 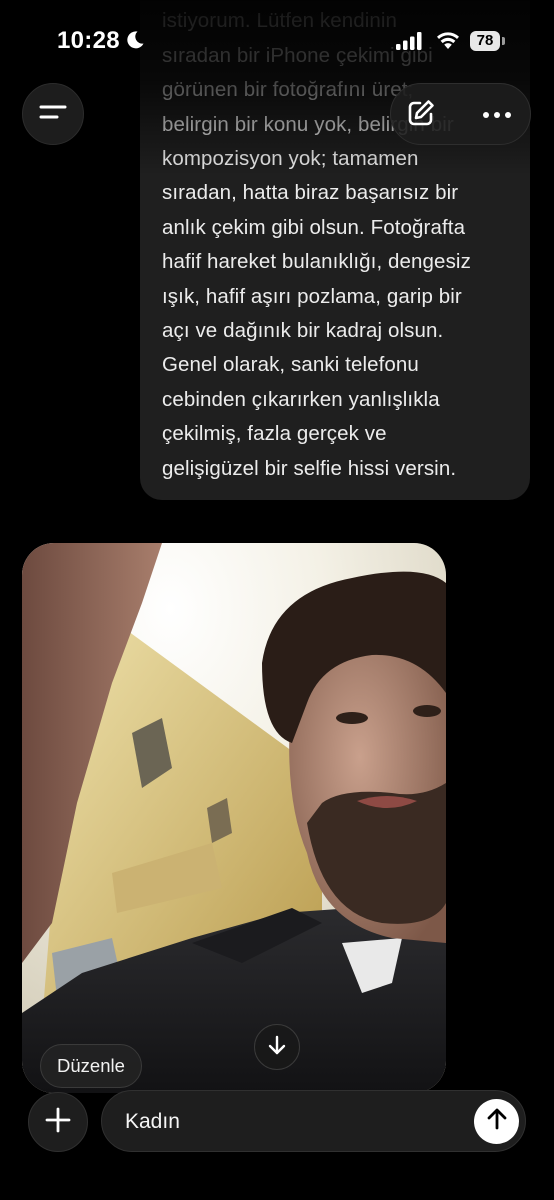 I want to click on arrow-down-icon, so click(x=277, y=1047).